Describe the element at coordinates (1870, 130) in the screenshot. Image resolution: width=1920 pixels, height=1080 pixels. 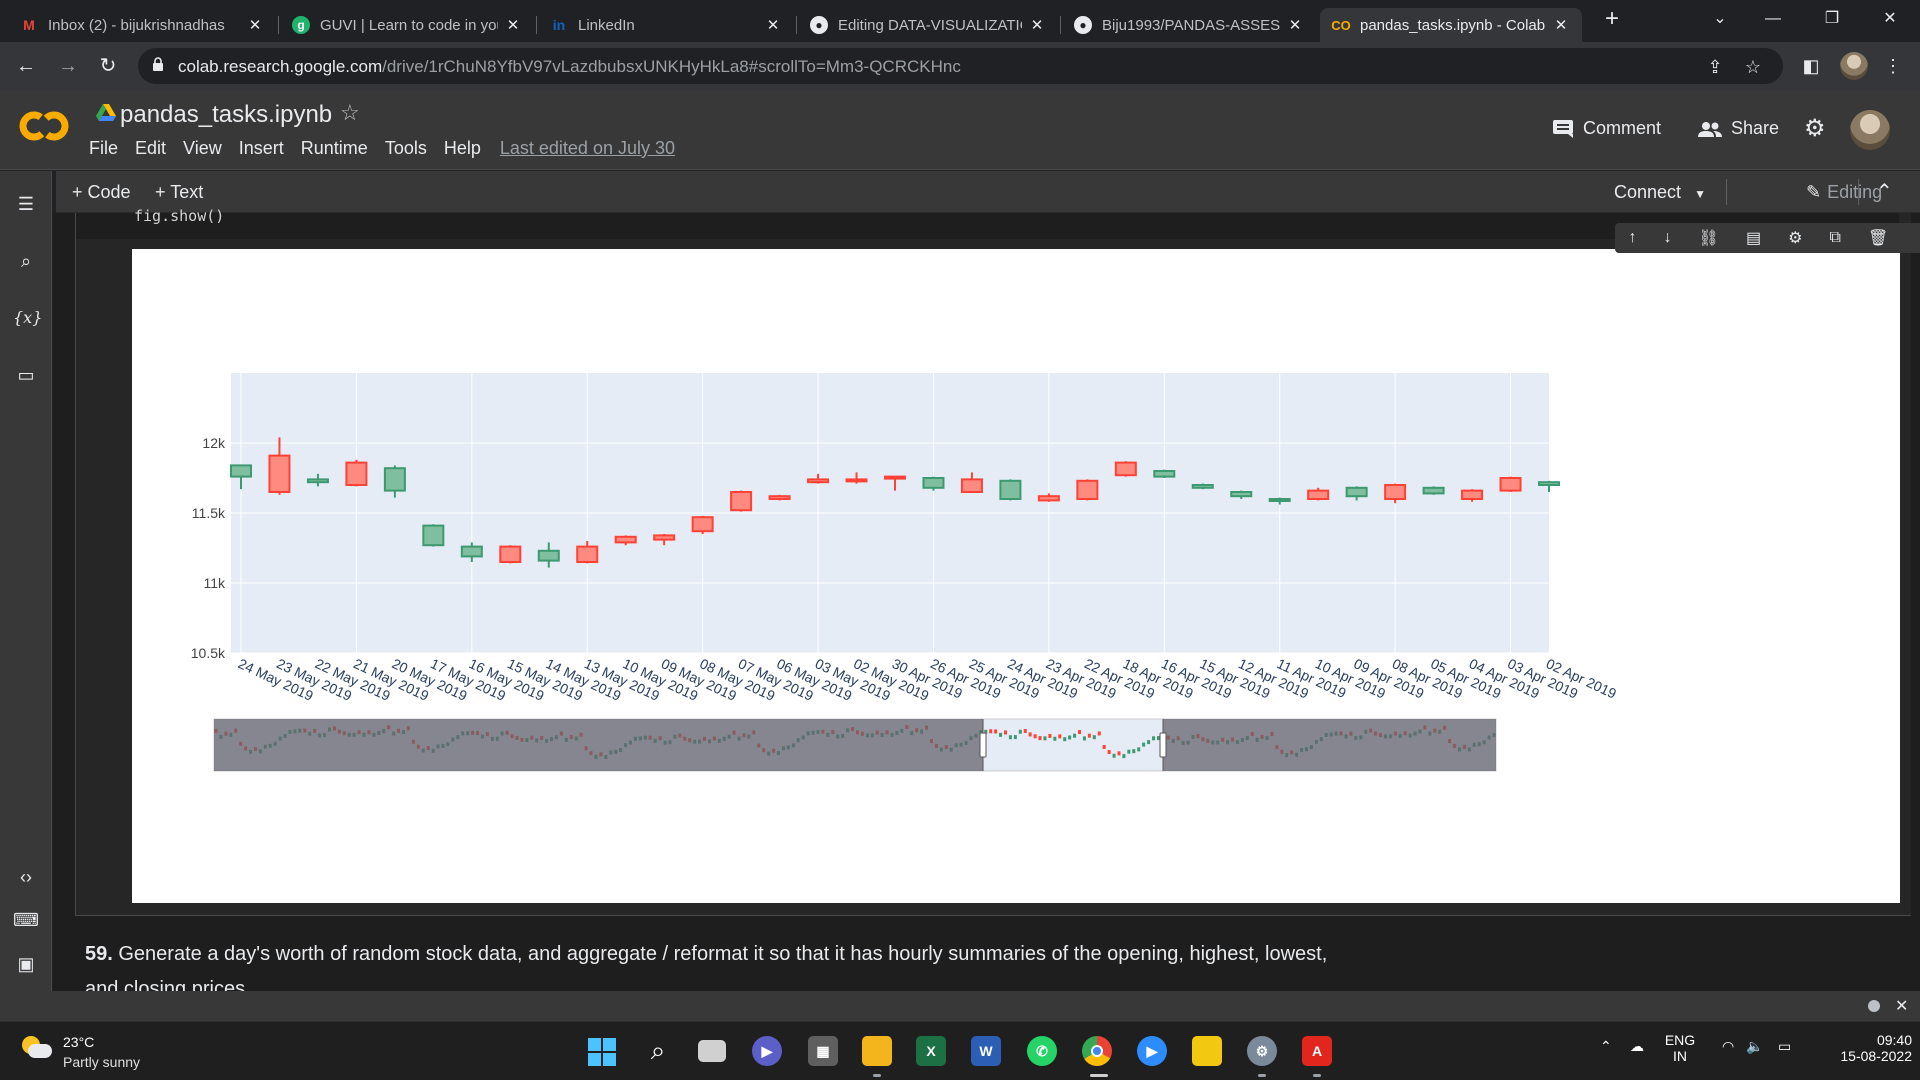
I see `account-avatar` at that location.